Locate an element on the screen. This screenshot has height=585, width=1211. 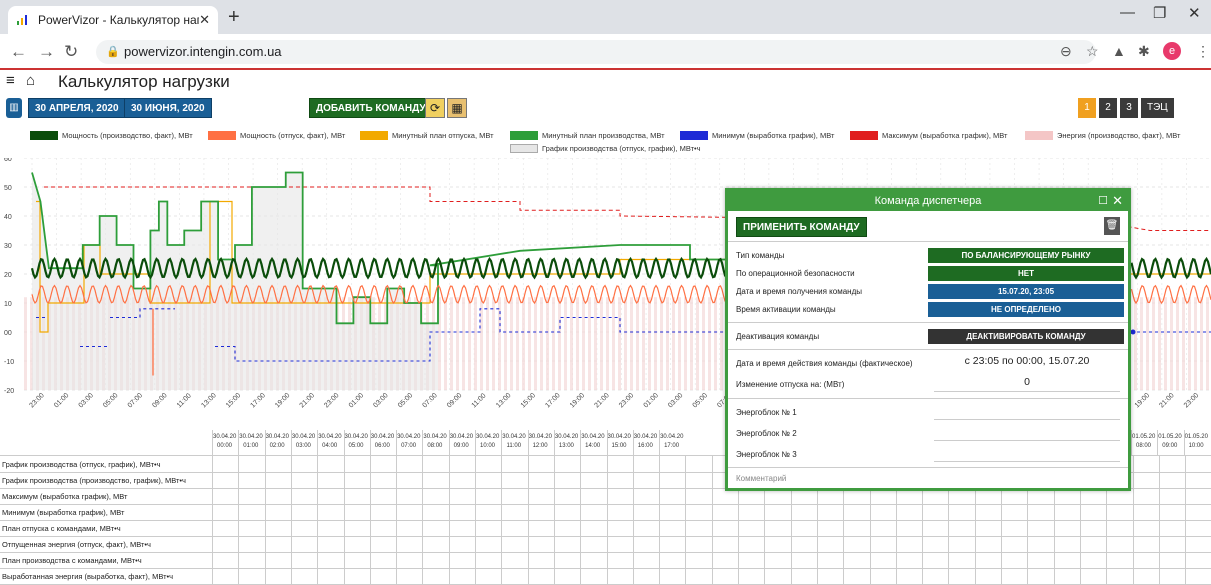
profile-avatar: e is located at coordinates (1172, 51).